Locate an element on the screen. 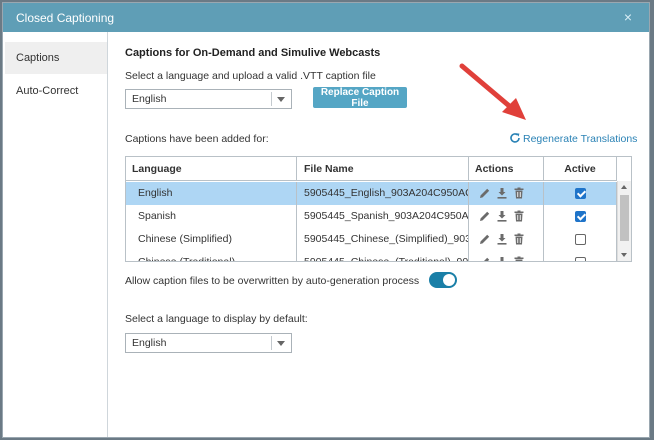  cell-file-name: 5905445_Spanish_903A204C950ACI is located at coordinates (383, 216).